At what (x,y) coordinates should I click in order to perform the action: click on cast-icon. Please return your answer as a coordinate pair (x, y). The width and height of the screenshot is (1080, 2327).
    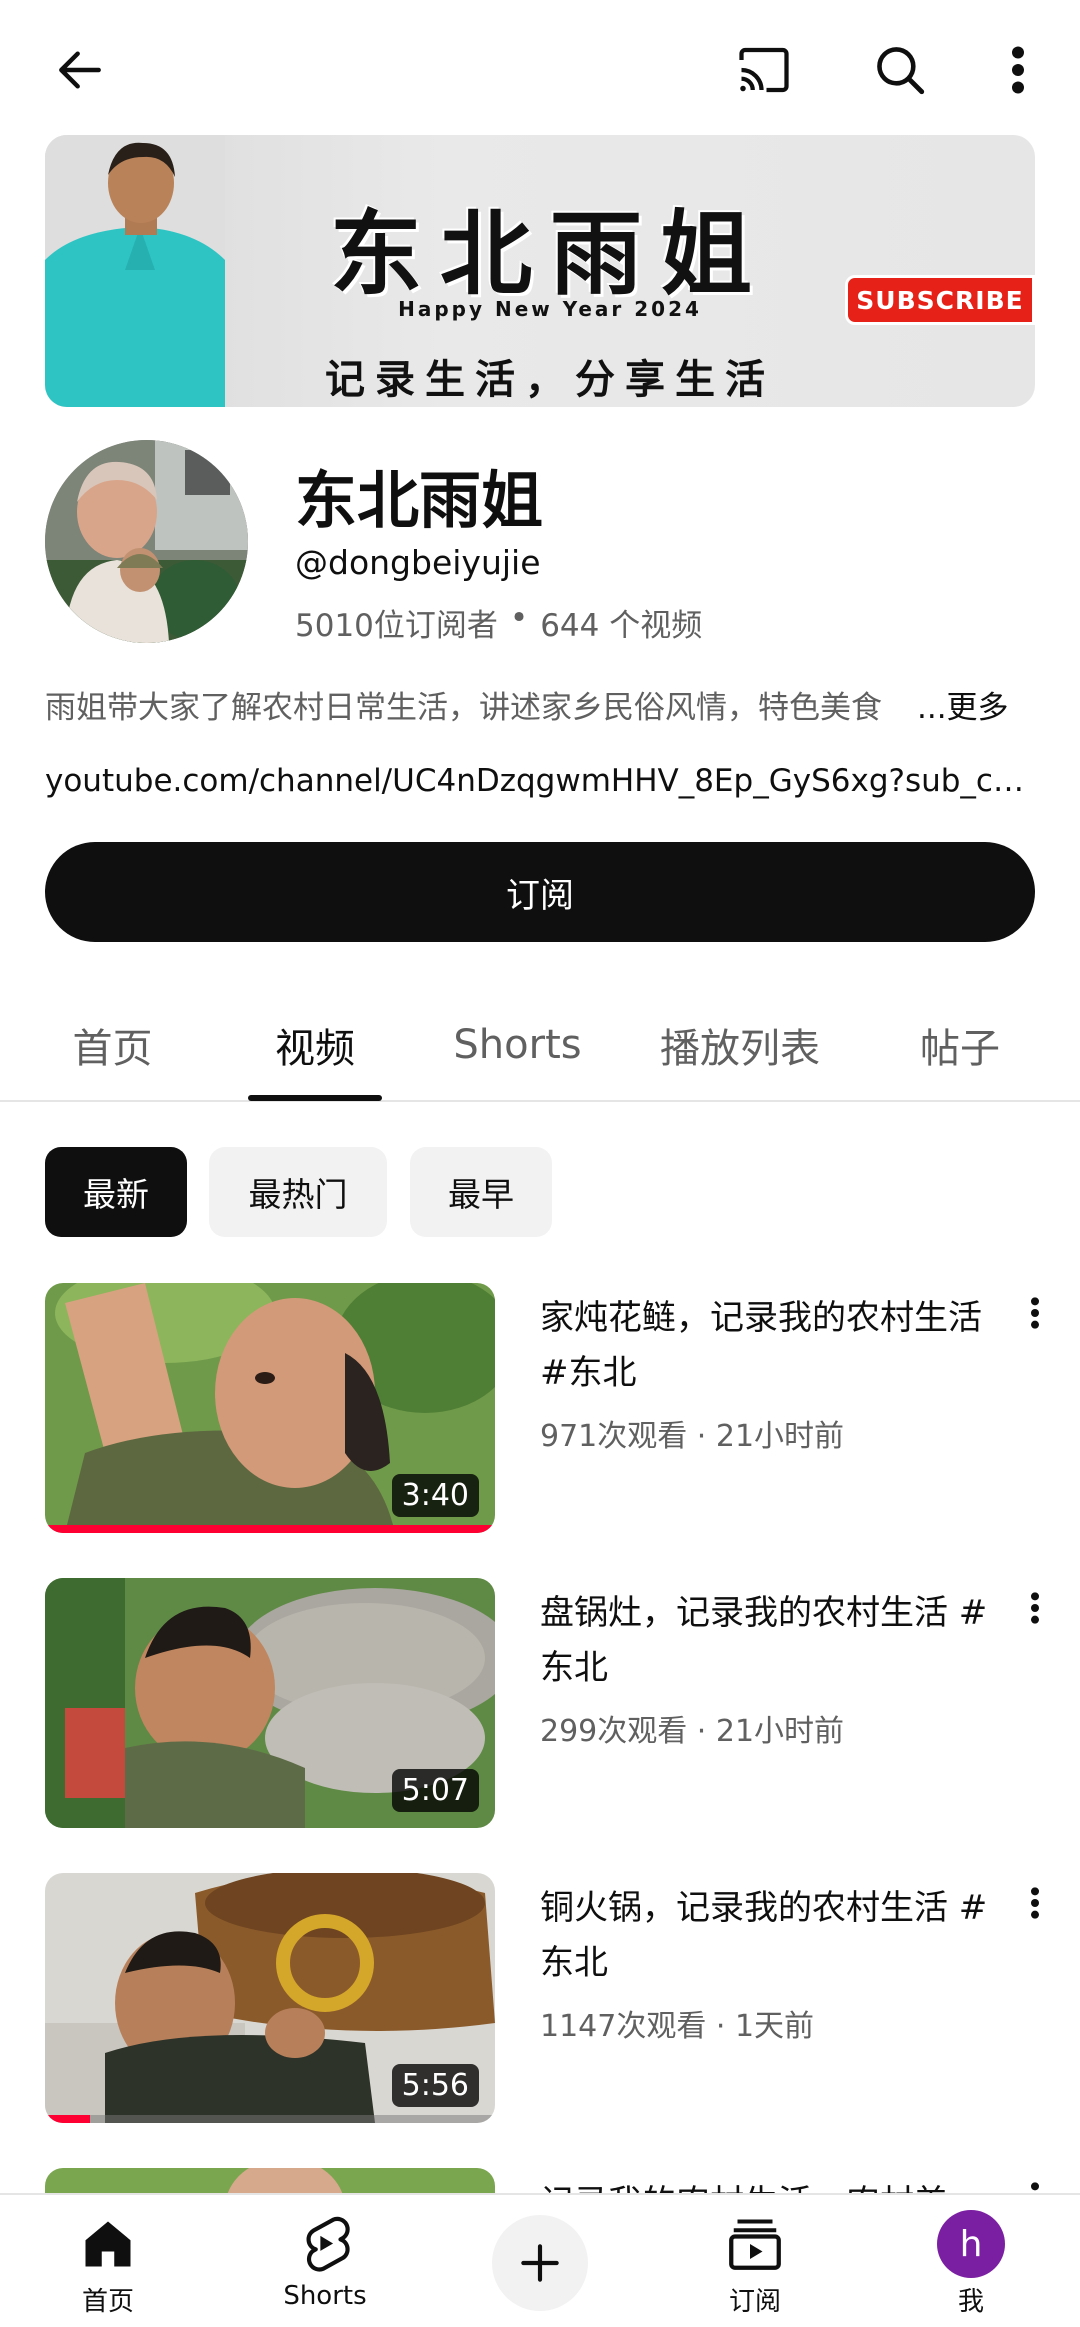
    Looking at the image, I should click on (764, 70).